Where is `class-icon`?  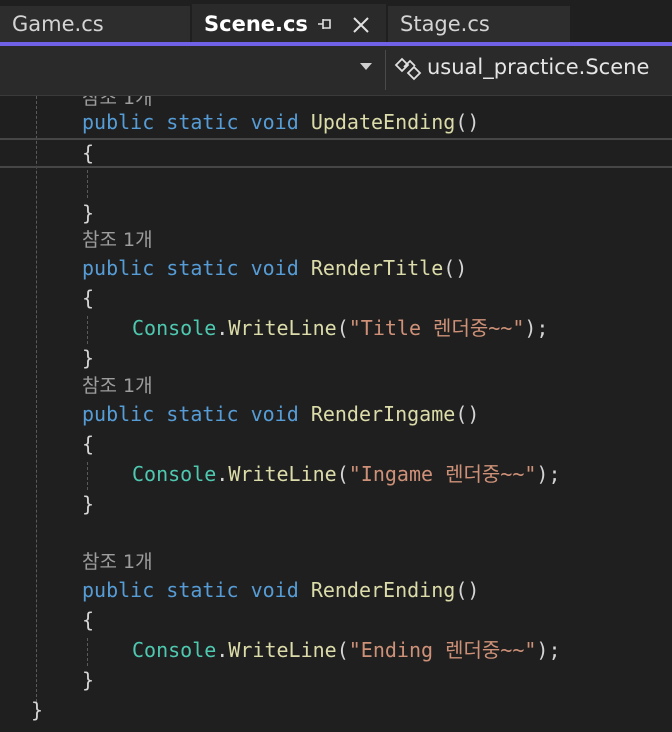
class-icon is located at coordinates (408, 69).